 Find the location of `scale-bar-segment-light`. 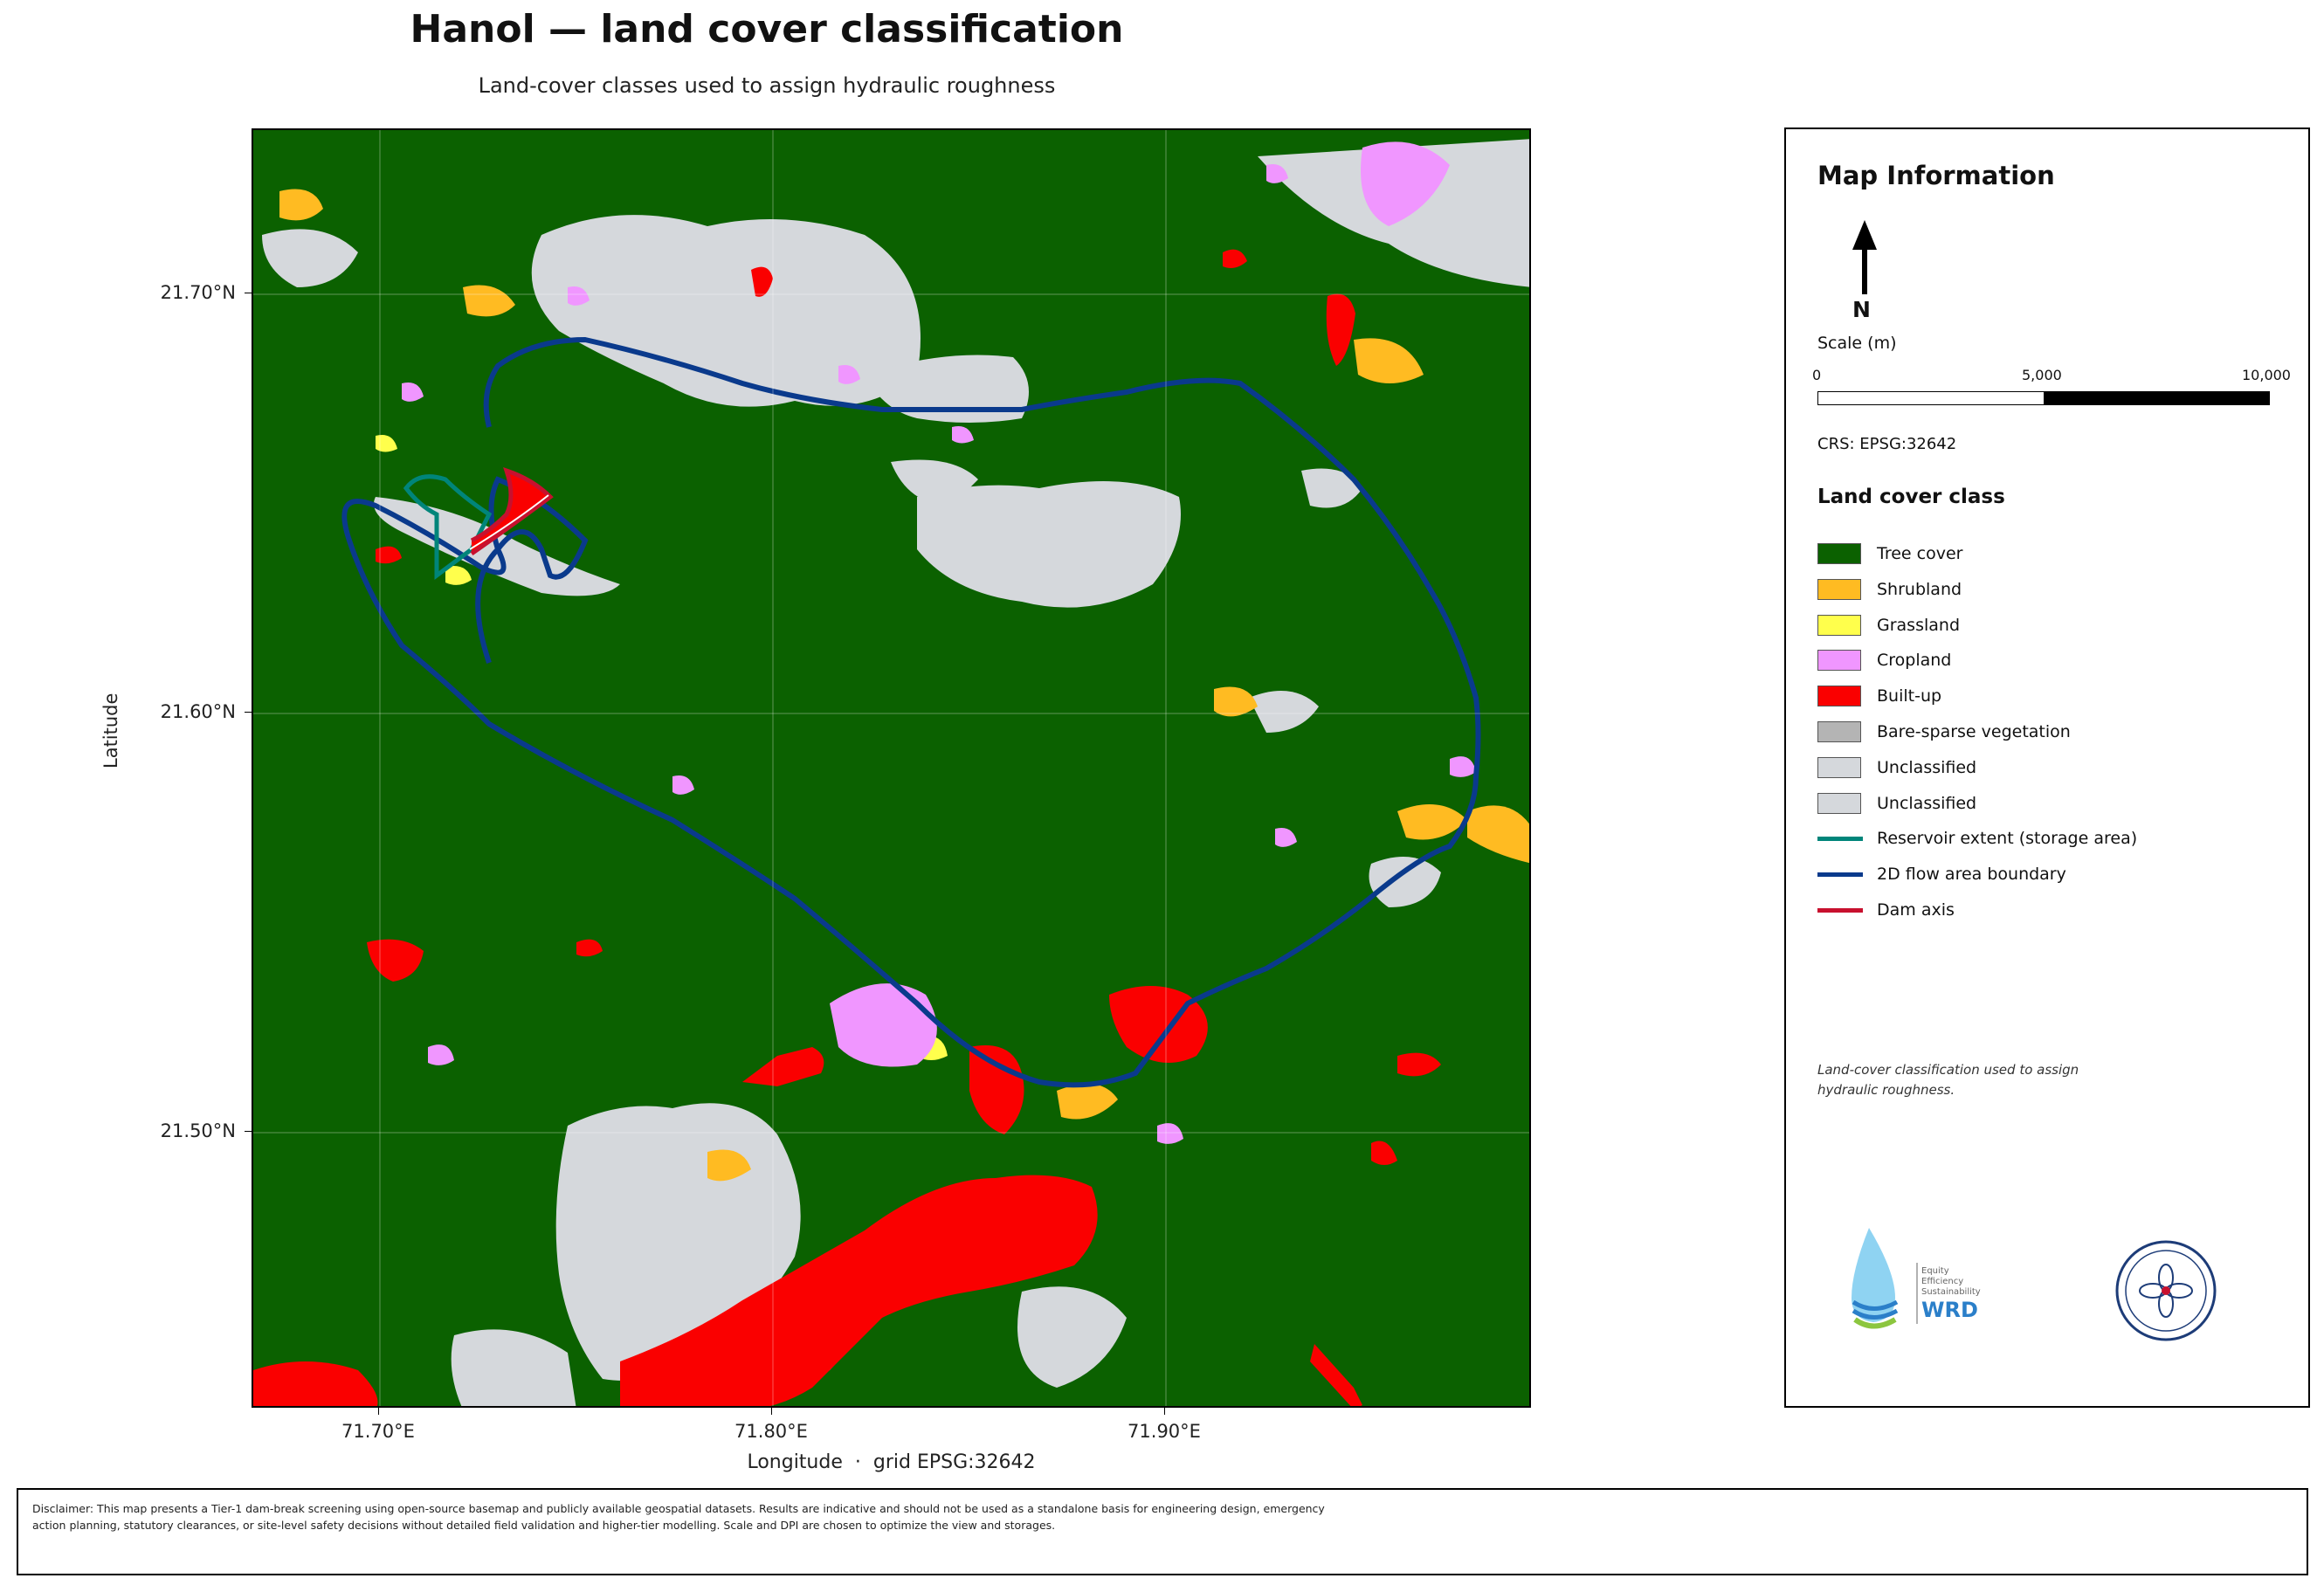

scale-bar-segment-light is located at coordinates (1931, 398).